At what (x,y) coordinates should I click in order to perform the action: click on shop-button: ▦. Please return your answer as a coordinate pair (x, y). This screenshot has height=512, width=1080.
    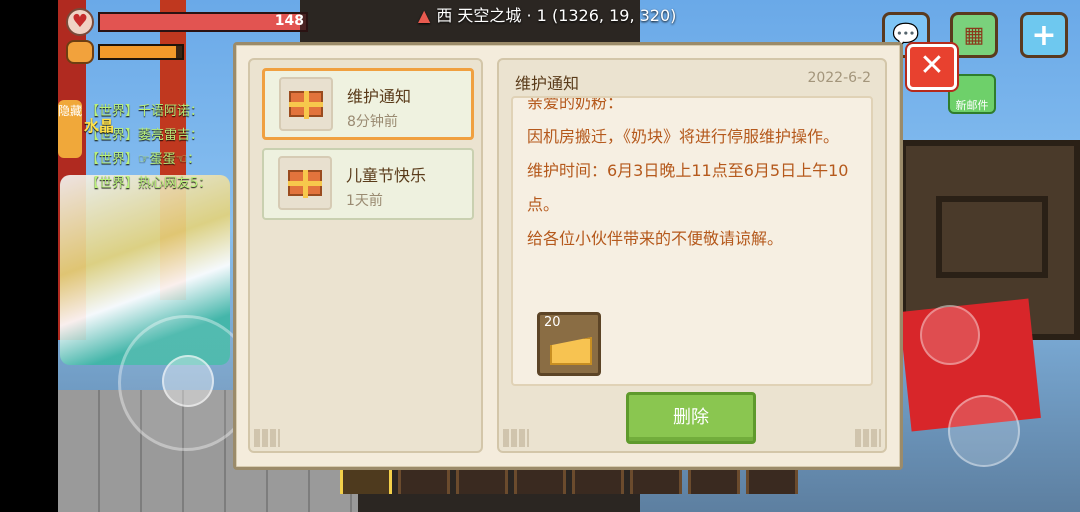
    Looking at the image, I should click on (974, 35).